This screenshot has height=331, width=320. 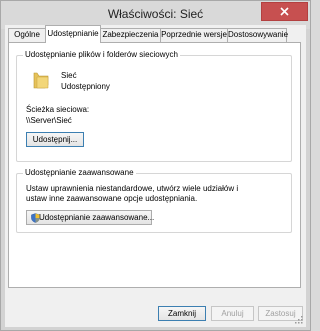 What do you see at coordinates (58, 109) in the screenshot?
I see `network-path-label: Ścieżka sieciowa:` at bounding box center [58, 109].